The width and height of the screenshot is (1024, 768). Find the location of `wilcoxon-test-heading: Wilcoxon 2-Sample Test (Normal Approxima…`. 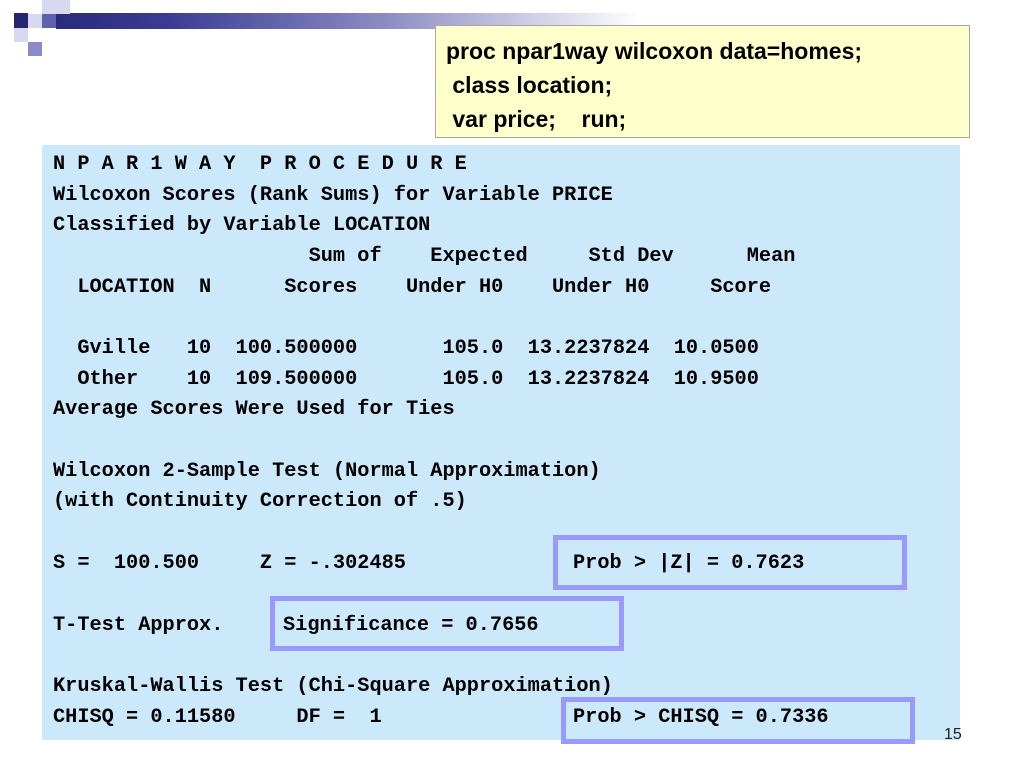

wilcoxon-test-heading: Wilcoxon 2-Sample Test (Normal Approxima… is located at coordinates (327, 471).